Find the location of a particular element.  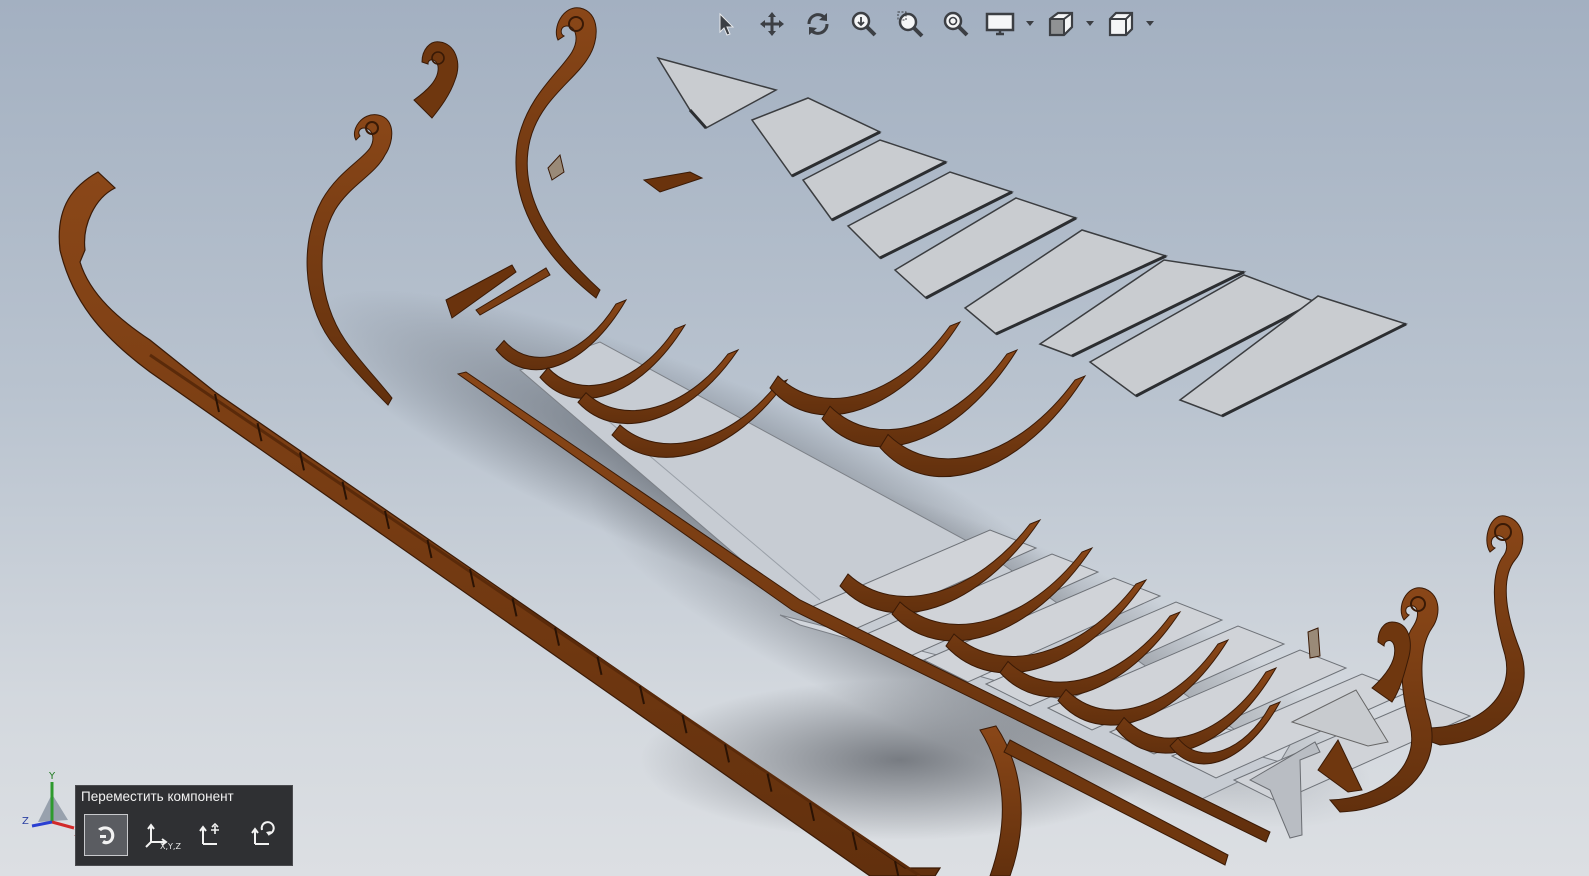

small-wedge-part is located at coordinates (673, 182).